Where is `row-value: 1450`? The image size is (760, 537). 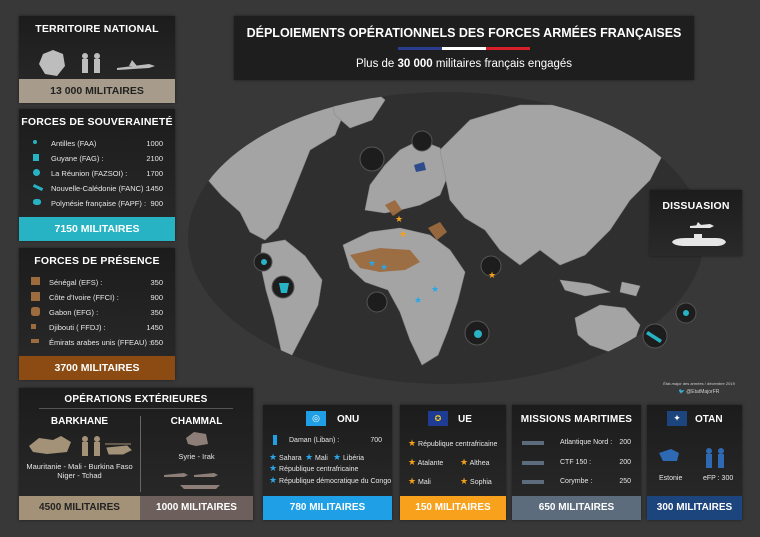
row-value: 1450 is located at coordinates (154, 327).